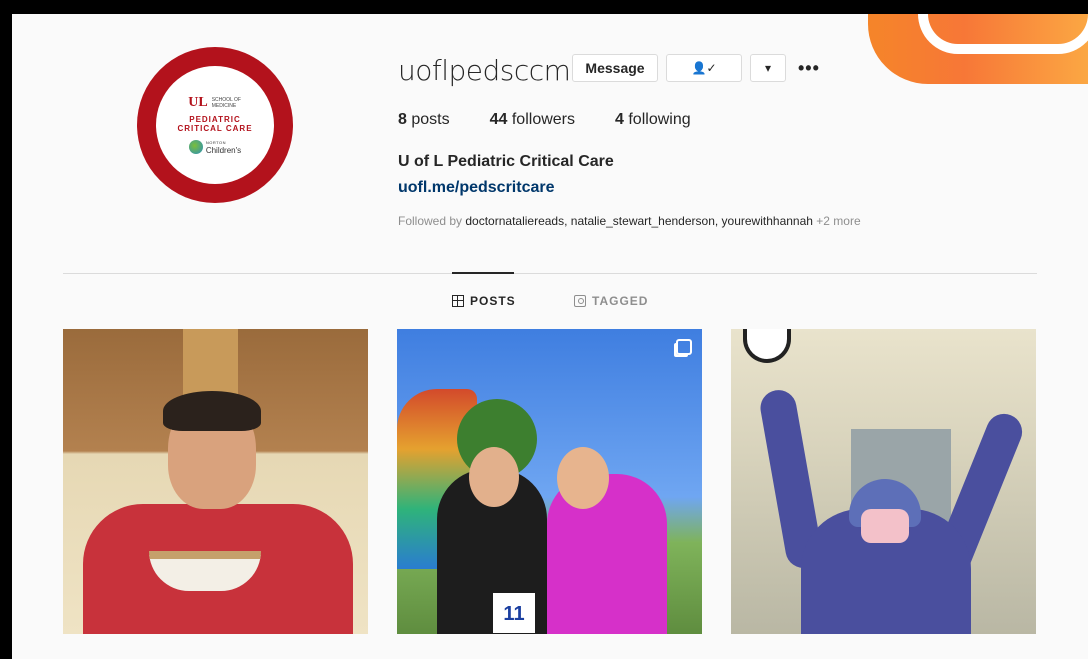  I want to click on tab-posts: POSTS, so click(484, 301).